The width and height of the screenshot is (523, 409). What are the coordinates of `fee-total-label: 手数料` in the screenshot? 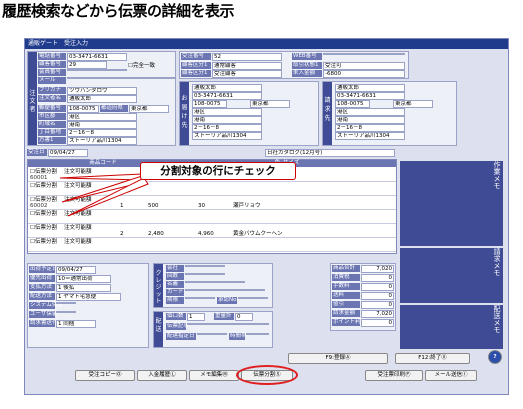 It's located at (346, 286).